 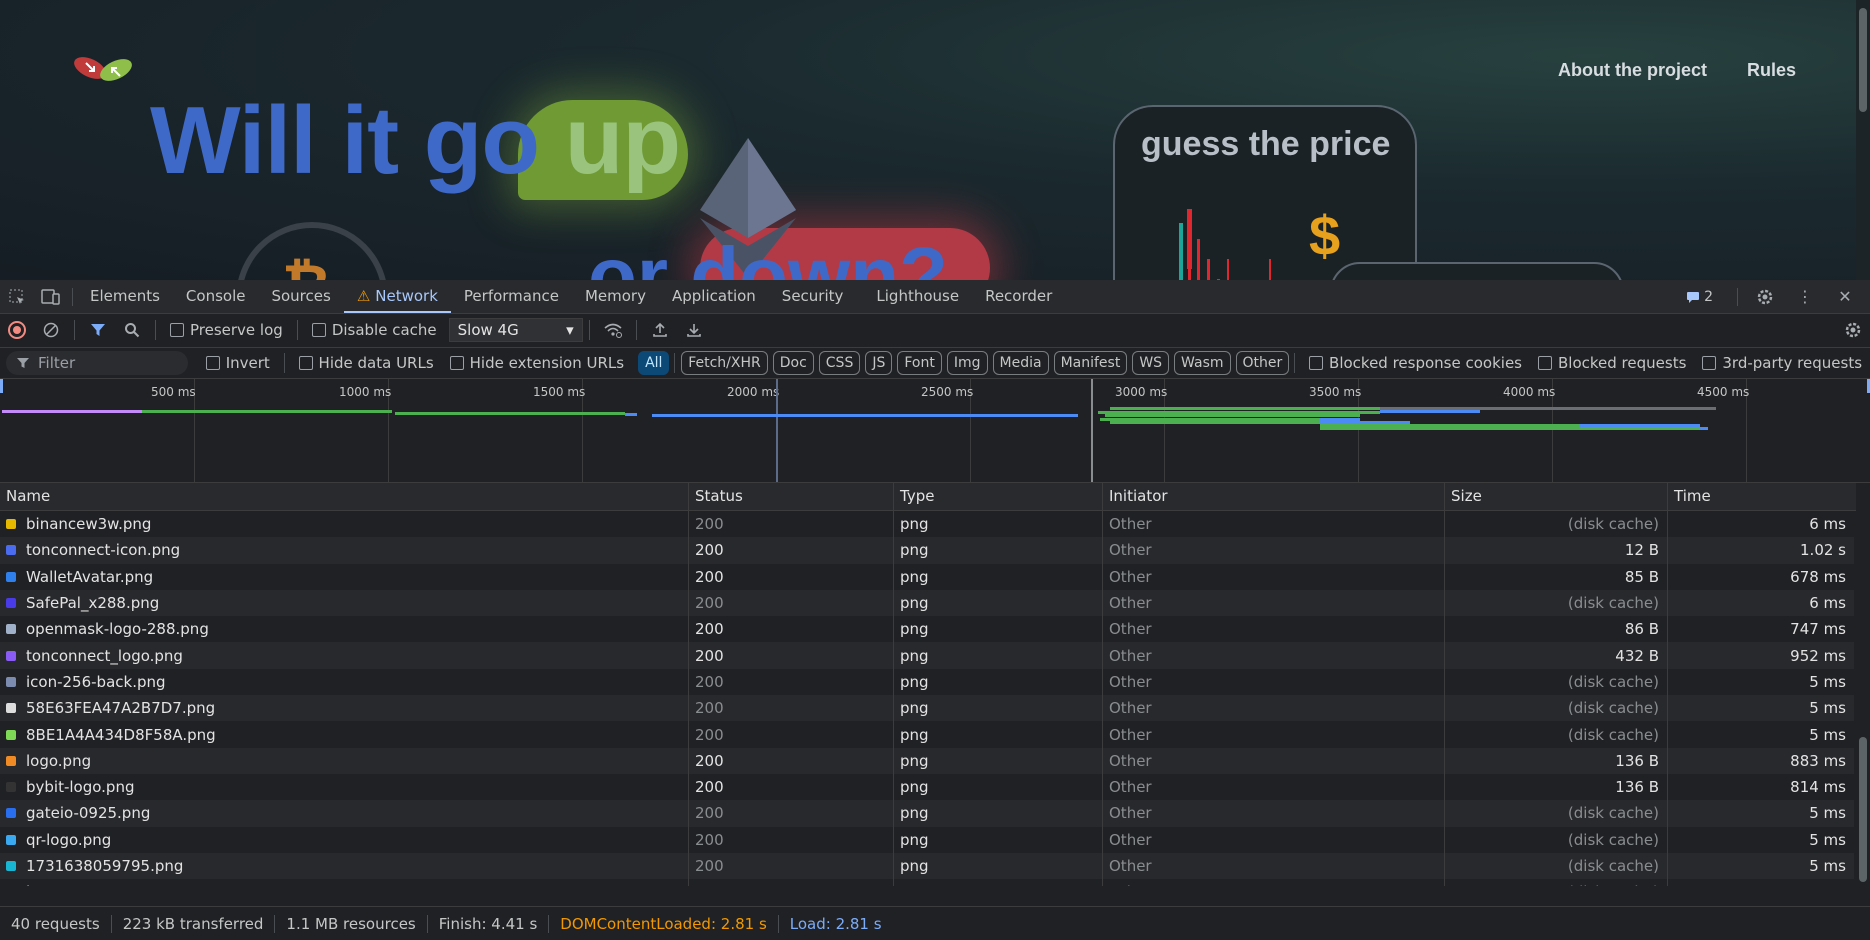 I want to click on type-filter-manifest: Manifest, so click(x=1090, y=363).